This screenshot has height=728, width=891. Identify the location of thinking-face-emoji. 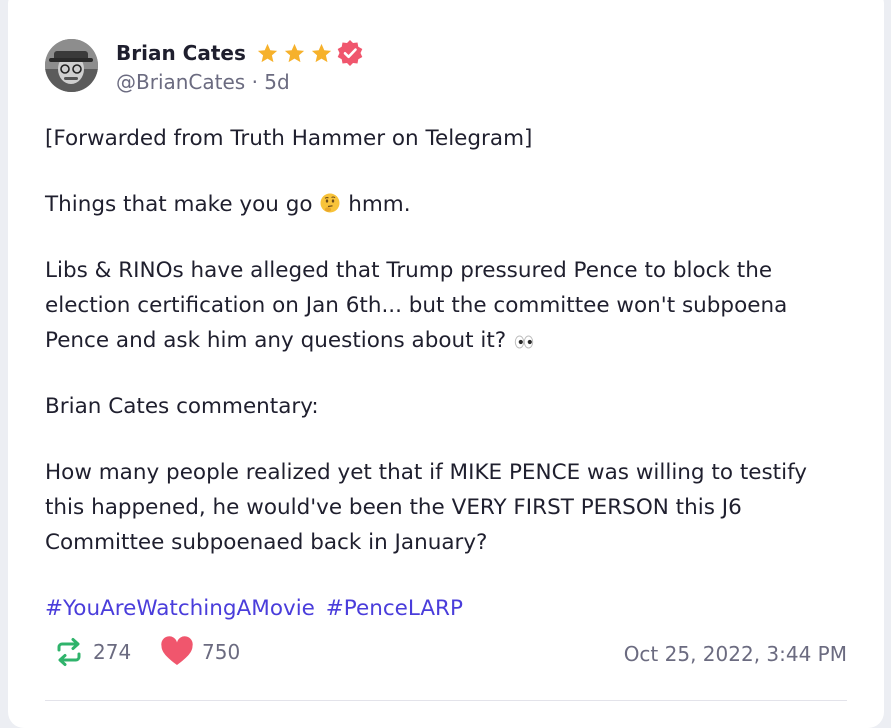
(330, 203).